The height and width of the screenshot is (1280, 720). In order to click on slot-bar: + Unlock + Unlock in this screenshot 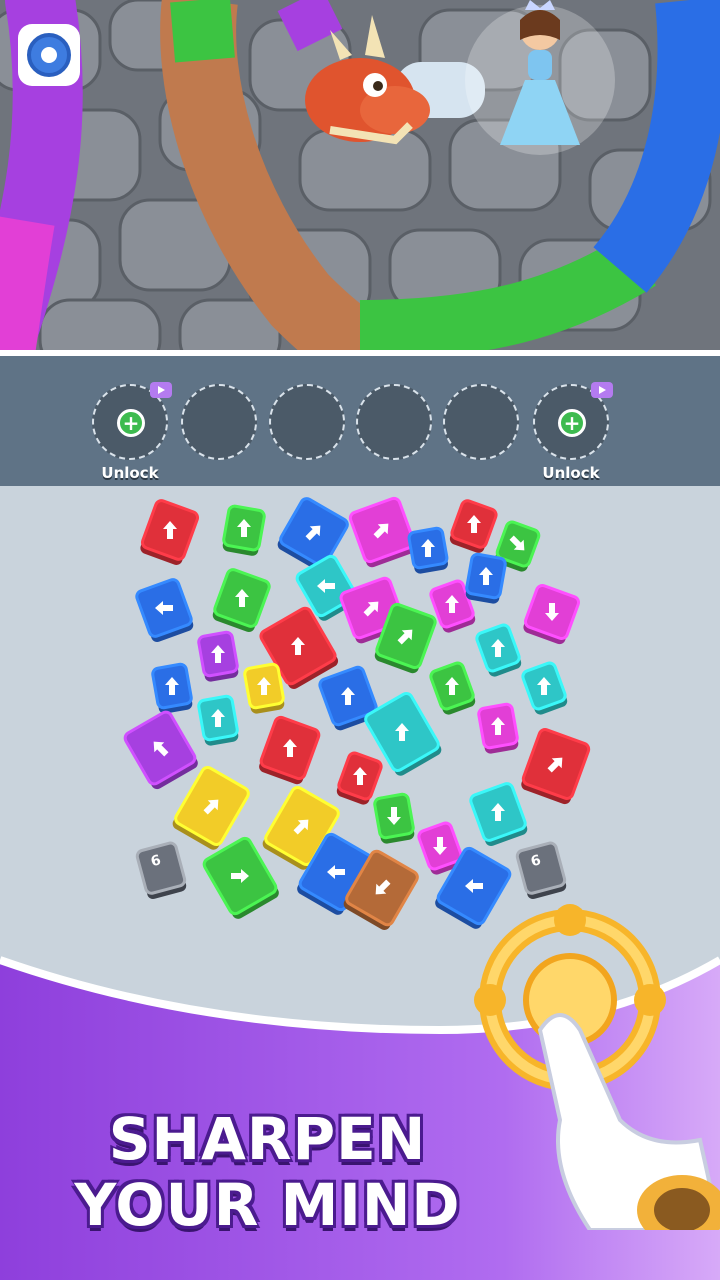, I will do `click(360, 421)`.